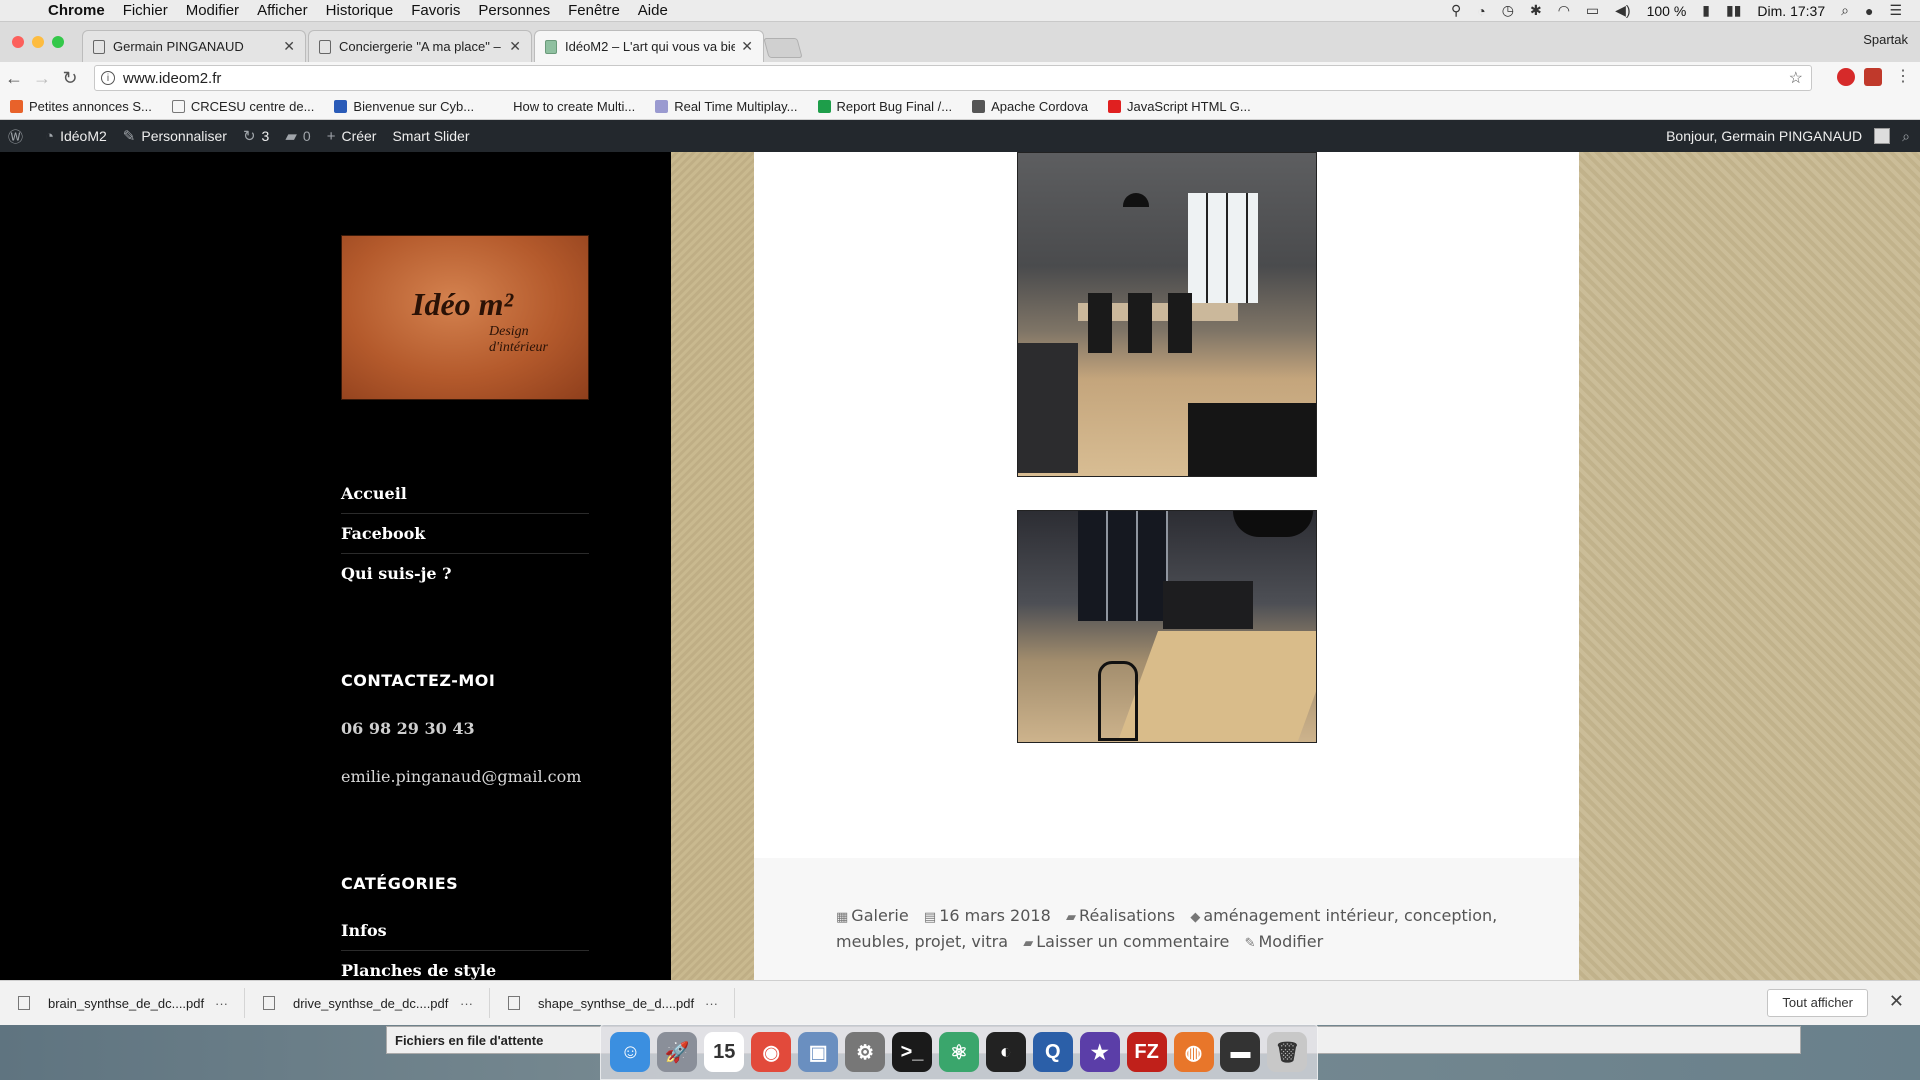  Describe the element at coordinates (953, 78) in the screenshot. I see `address-bar: i www.ideom2.fr ☆` at that location.